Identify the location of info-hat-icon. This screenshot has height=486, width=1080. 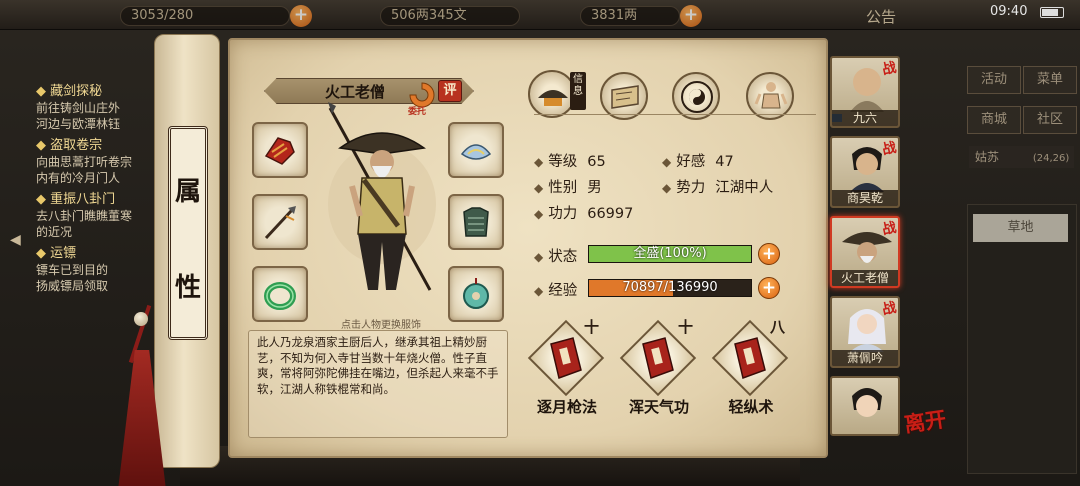
(553, 98).